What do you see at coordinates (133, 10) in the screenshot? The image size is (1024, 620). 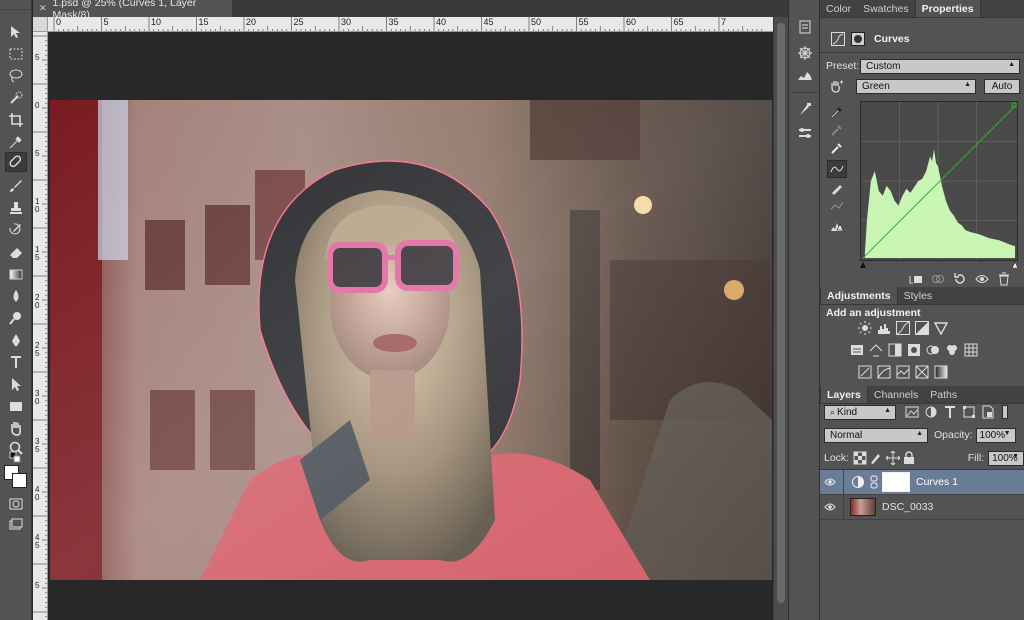 I see `document-tab: ✕ 1.psd @ 25% (Curves 1, Layer Mask/8)` at bounding box center [133, 10].